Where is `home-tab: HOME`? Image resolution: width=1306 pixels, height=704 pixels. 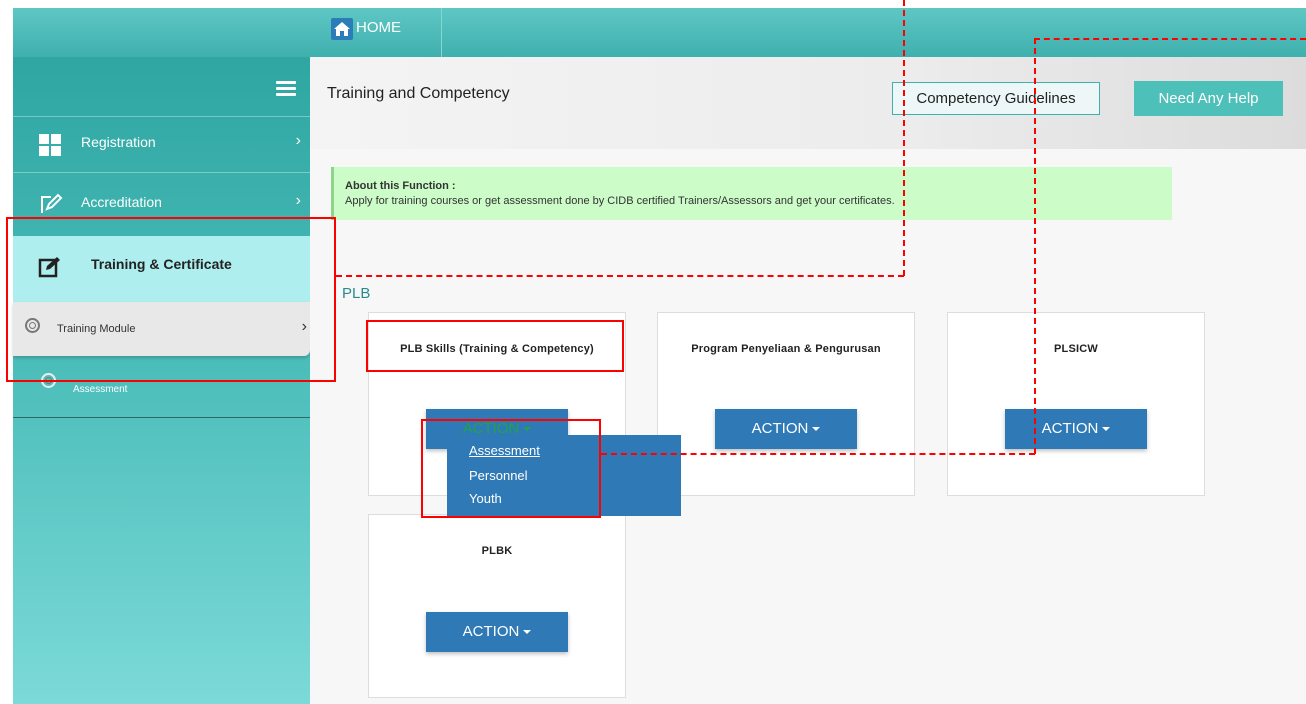
home-tab: HOME is located at coordinates (382, 32).